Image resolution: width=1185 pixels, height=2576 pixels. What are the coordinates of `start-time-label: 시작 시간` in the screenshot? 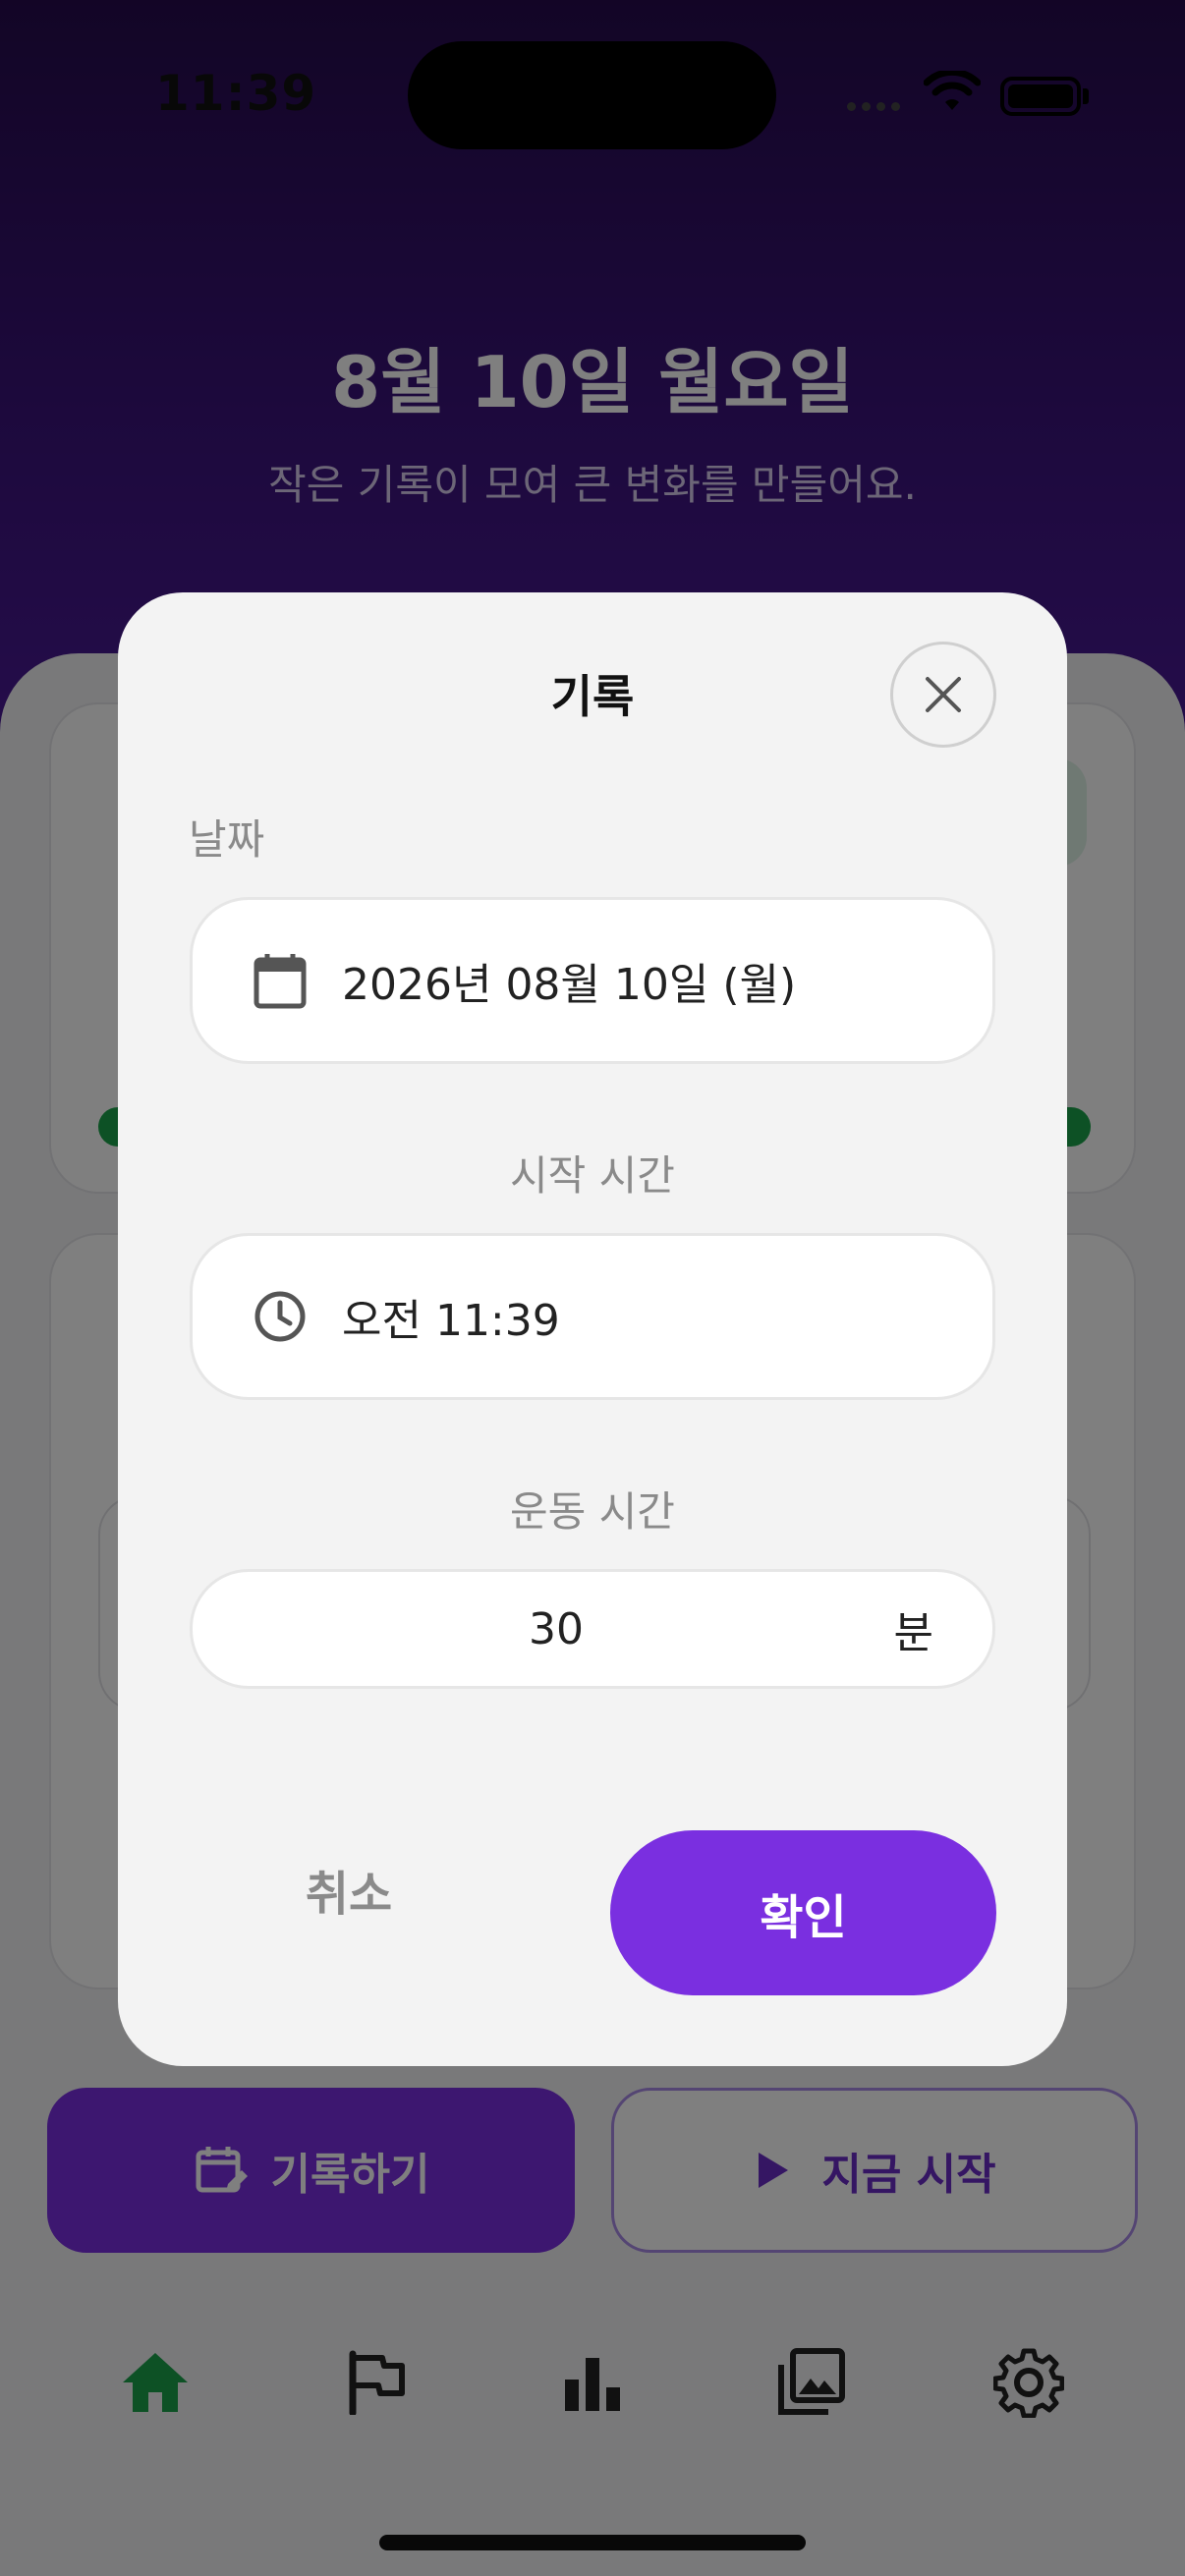 It's located at (592, 1175).